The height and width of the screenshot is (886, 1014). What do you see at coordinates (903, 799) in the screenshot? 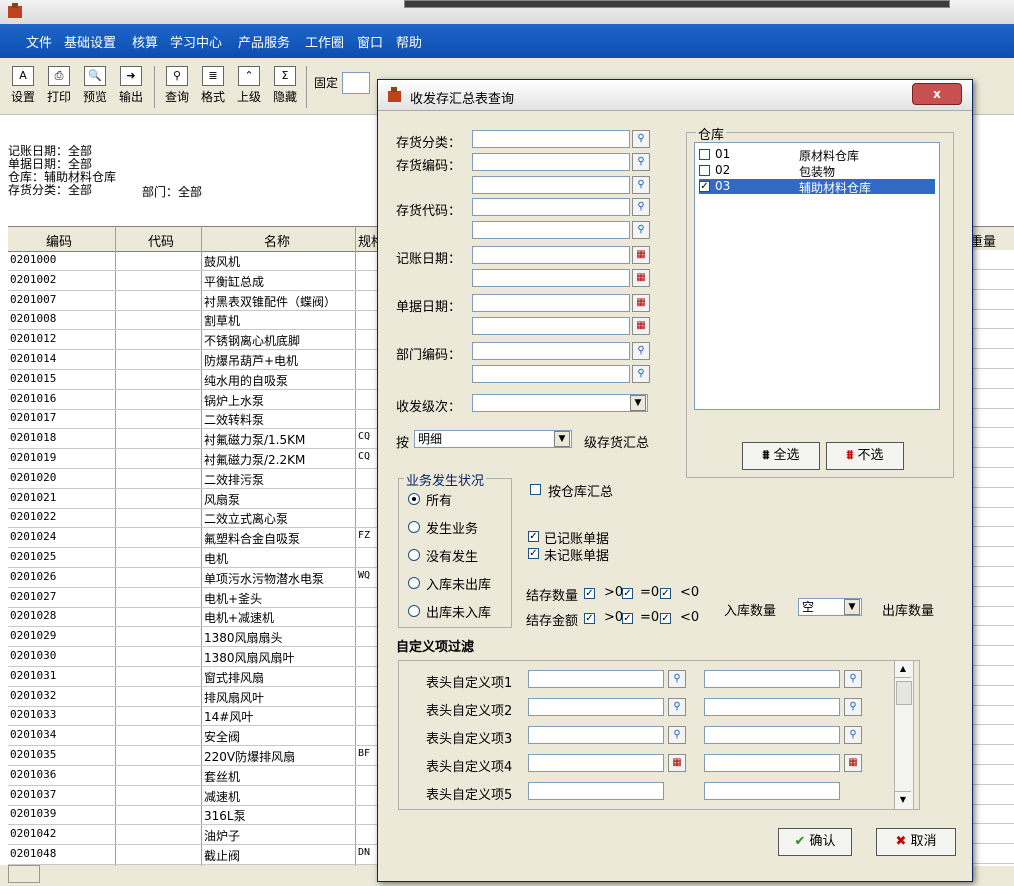
I see `scroll-down-icon: ▼` at bounding box center [903, 799].